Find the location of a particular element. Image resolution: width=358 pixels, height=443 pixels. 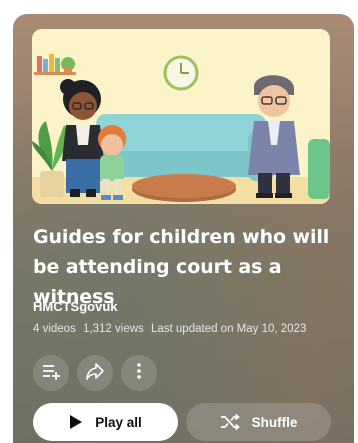

share-icon is located at coordinates (95, 373).